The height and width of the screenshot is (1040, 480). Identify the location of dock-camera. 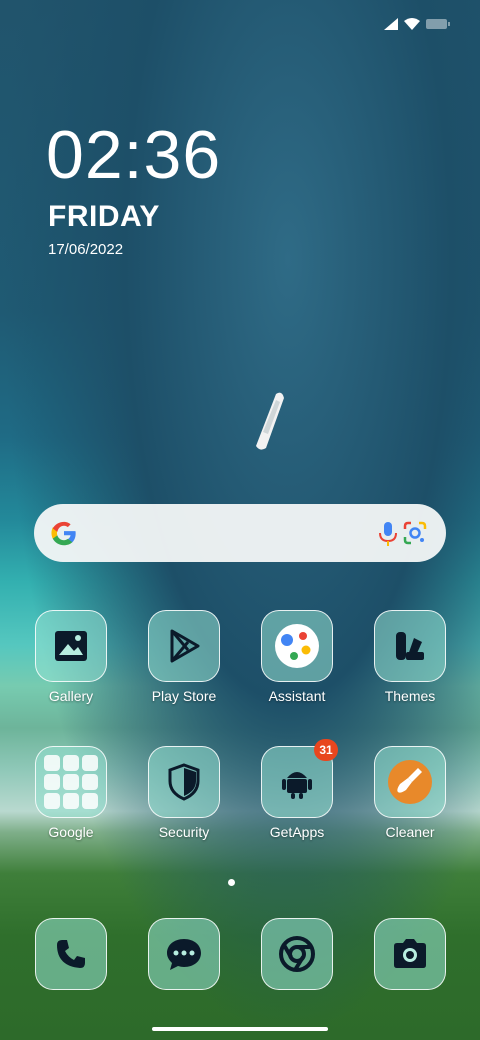
(410, 954).